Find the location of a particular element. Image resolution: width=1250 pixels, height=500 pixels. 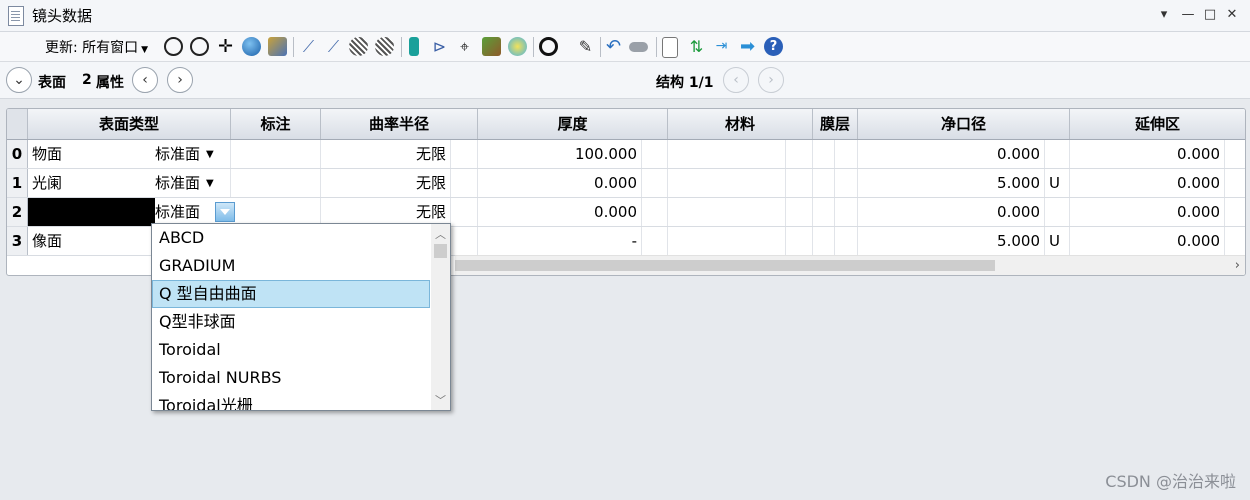

dropdown-option: ABCD is located at coordinates (291, 238).